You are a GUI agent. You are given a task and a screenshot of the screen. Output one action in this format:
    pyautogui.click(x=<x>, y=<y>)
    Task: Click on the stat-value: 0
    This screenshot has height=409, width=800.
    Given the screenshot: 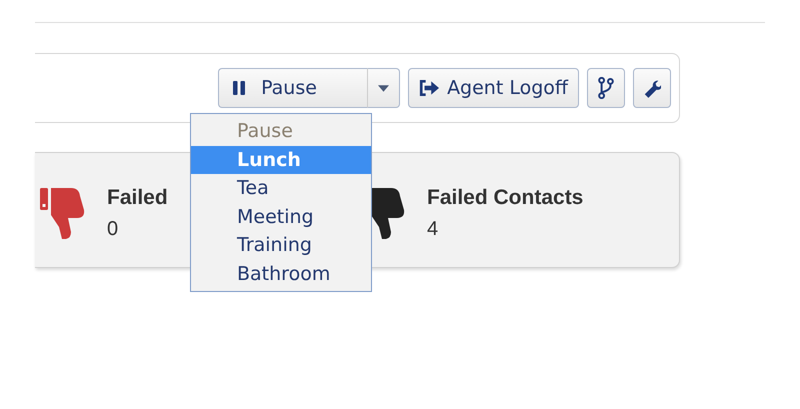 What is the action you would take?
    pyautogui.click(x=113, y=229)
    